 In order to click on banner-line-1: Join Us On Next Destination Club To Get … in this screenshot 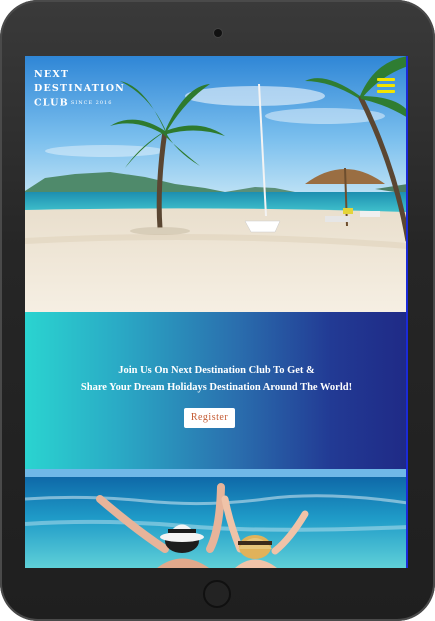, I will do `click(216, 370)`.